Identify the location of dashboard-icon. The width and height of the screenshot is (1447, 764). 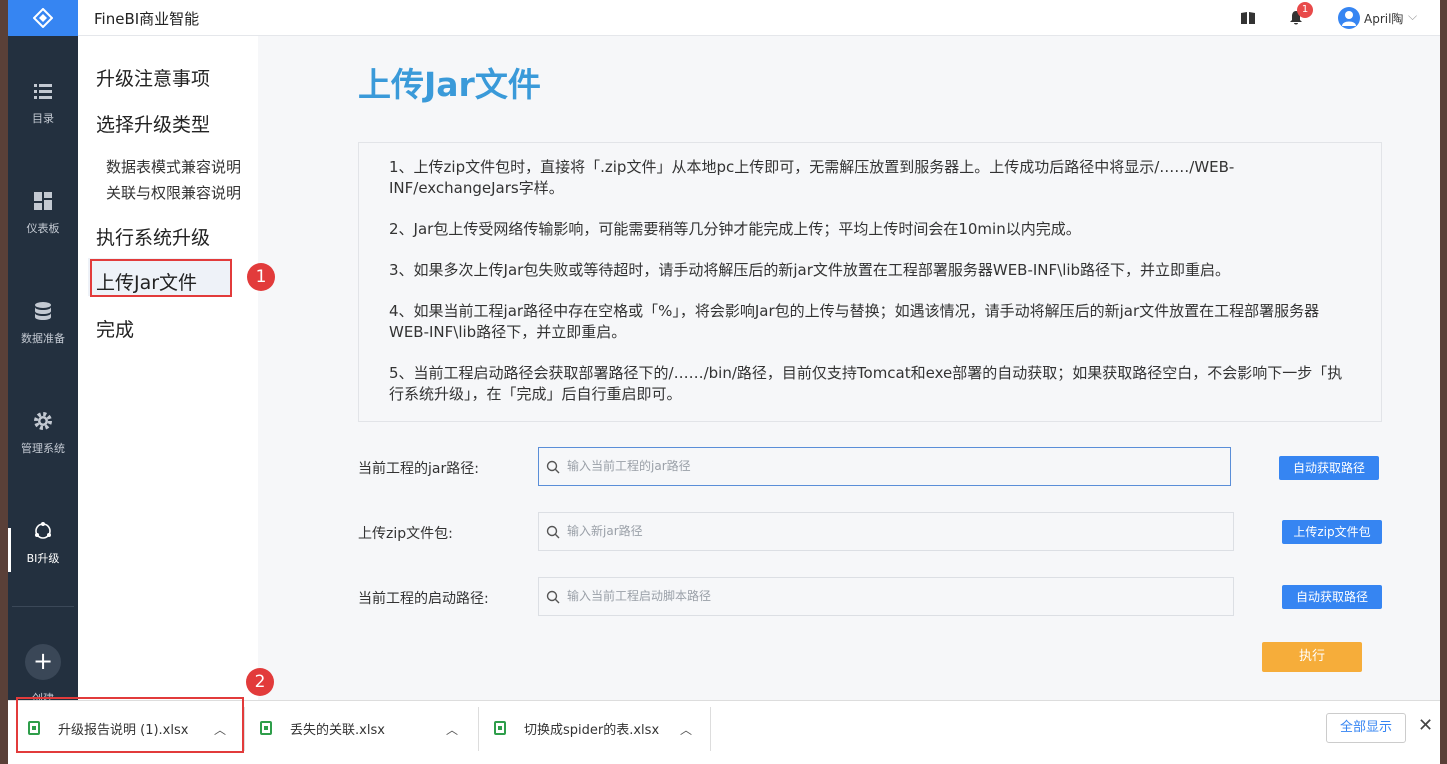
(43, 201).